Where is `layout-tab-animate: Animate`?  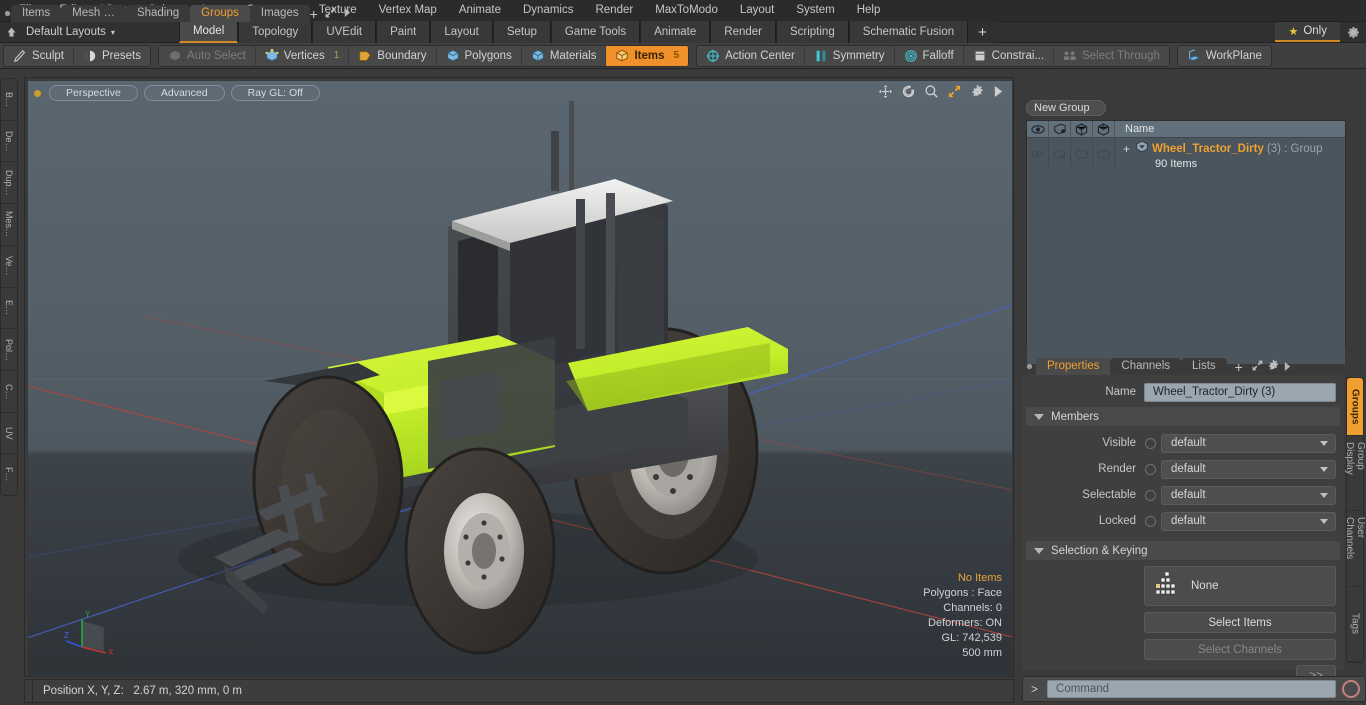 layout-tab-animate: Animate is located at coordinates (675, 32).